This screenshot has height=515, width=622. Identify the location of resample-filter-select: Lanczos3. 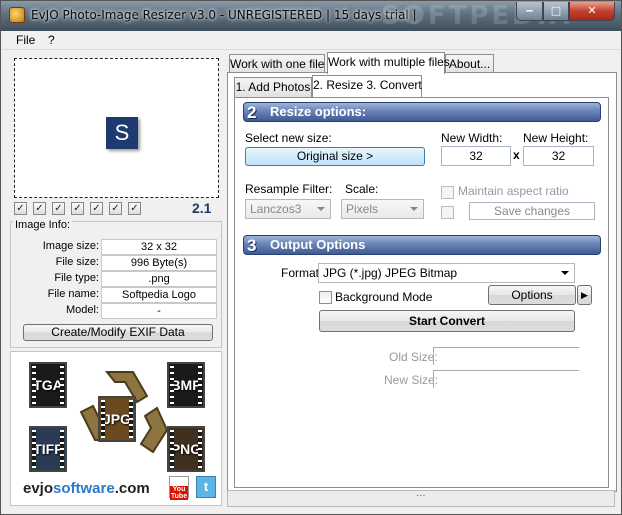
(288, 209).